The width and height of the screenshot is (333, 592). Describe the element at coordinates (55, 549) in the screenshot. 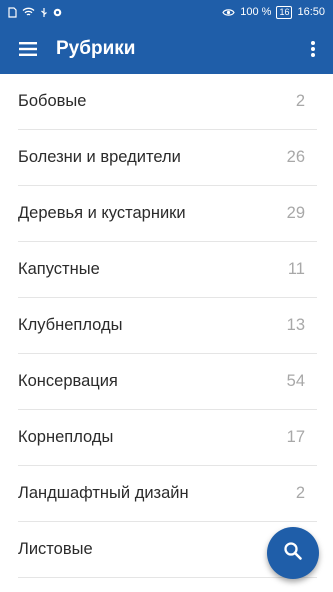

I see `category-label: Листовые` at that location.